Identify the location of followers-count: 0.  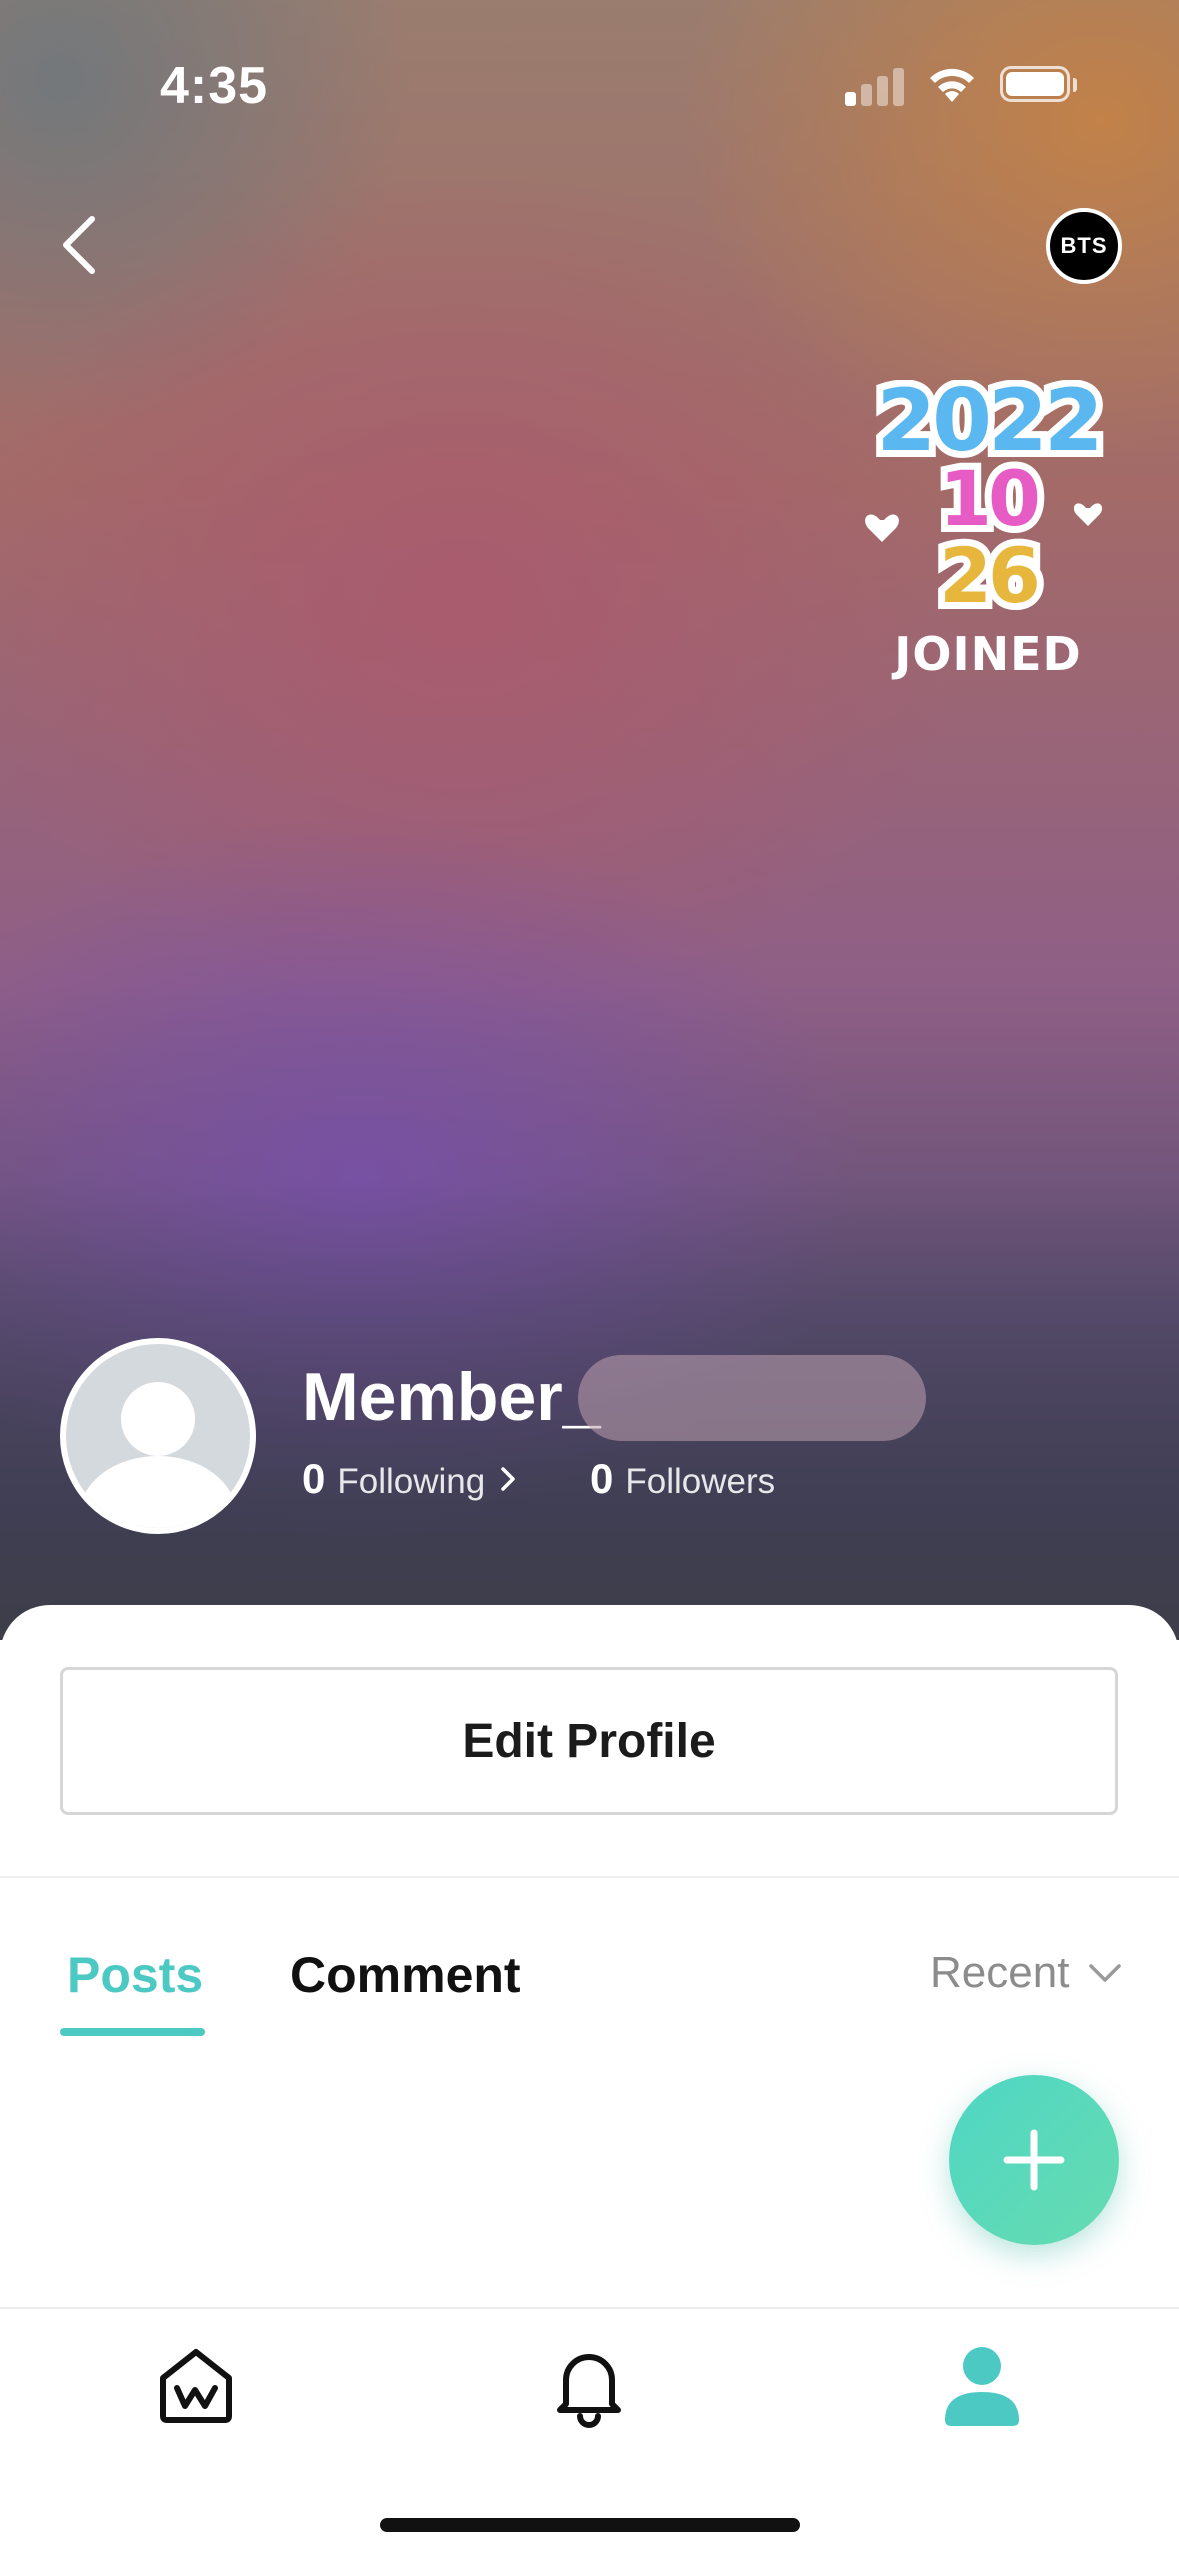
(602, 1478).